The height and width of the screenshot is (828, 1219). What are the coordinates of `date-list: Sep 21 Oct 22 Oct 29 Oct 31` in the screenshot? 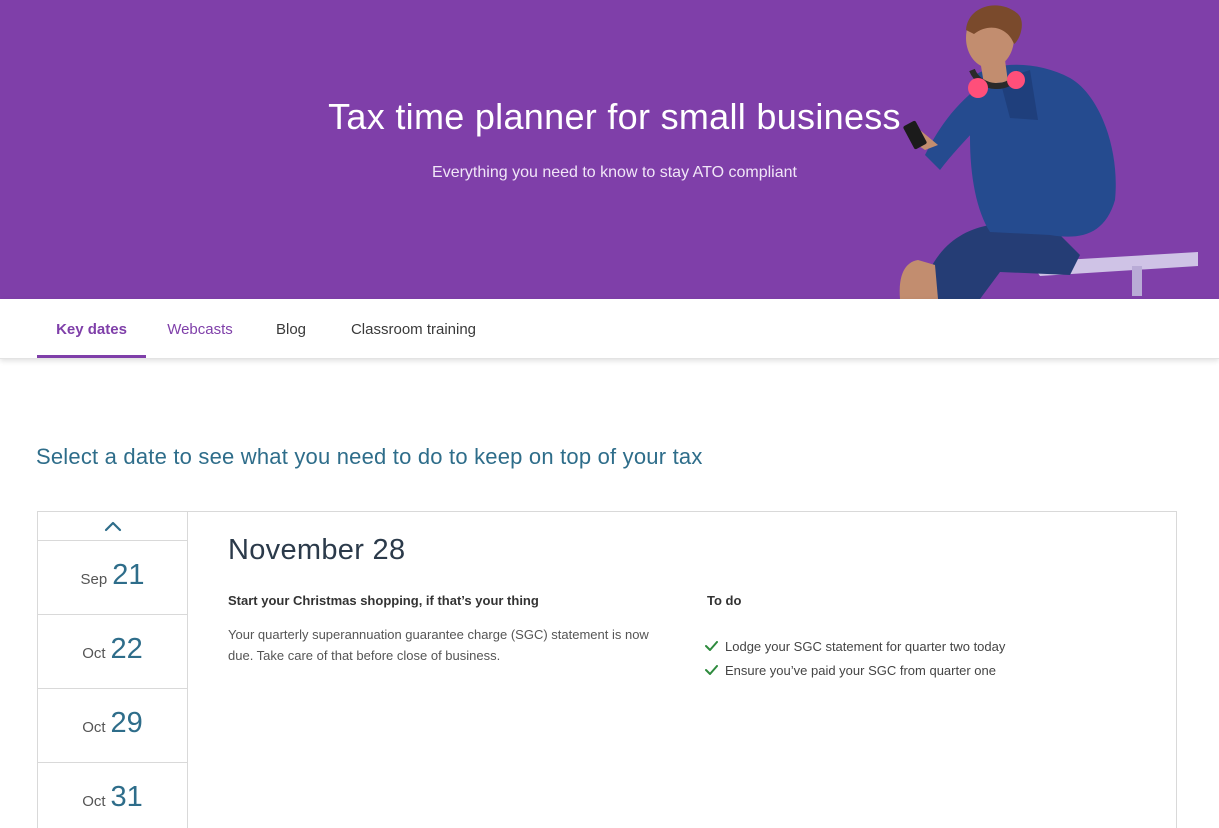 It's located at (112, 669).